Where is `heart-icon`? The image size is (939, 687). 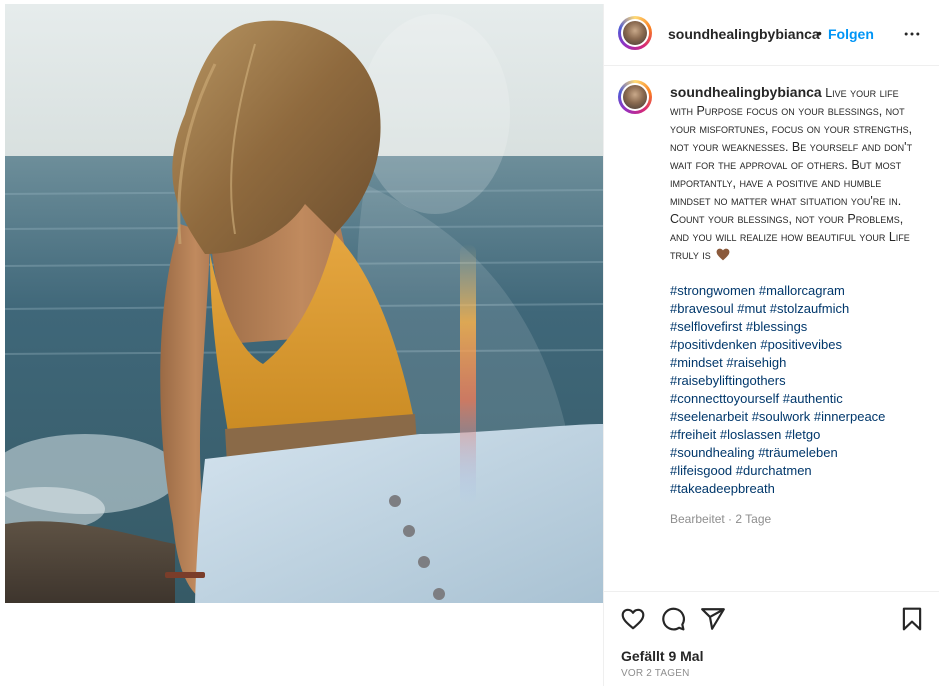
heart-icon is located at coordinates (633, 619).